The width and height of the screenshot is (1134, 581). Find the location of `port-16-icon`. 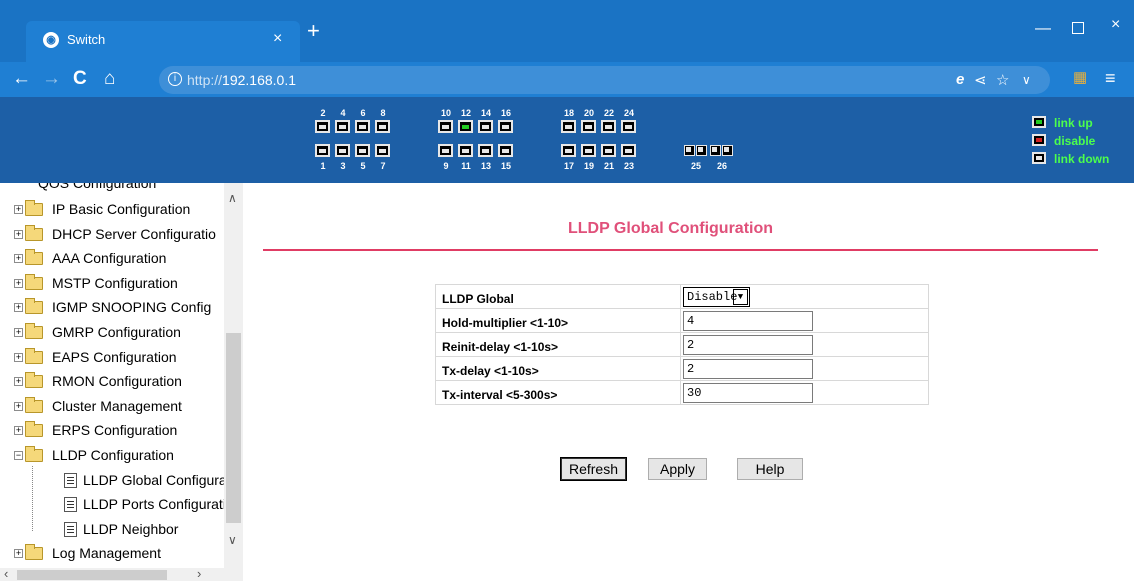

port-16-icon is located at coordinates (505, 126).